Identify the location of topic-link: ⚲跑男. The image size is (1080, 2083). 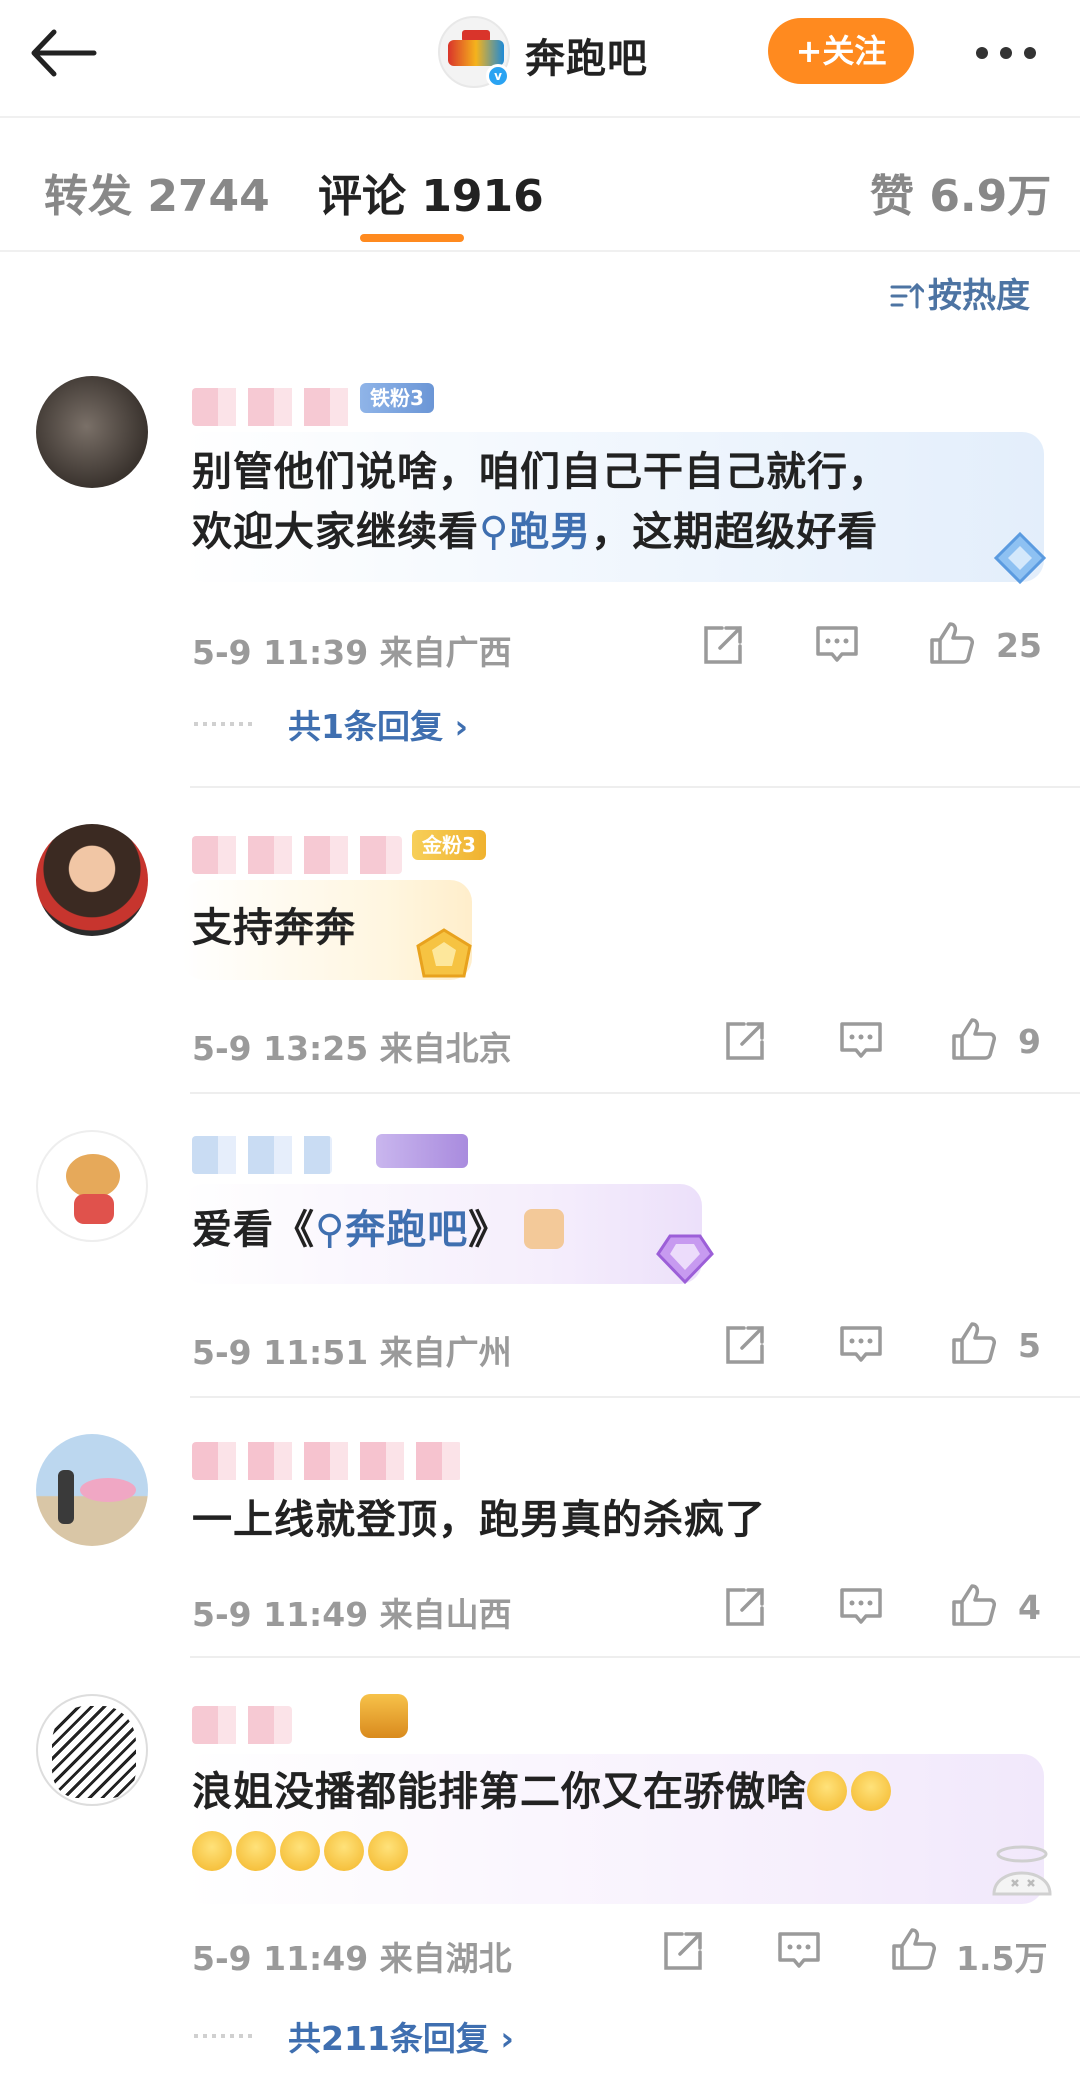
(535, 532).